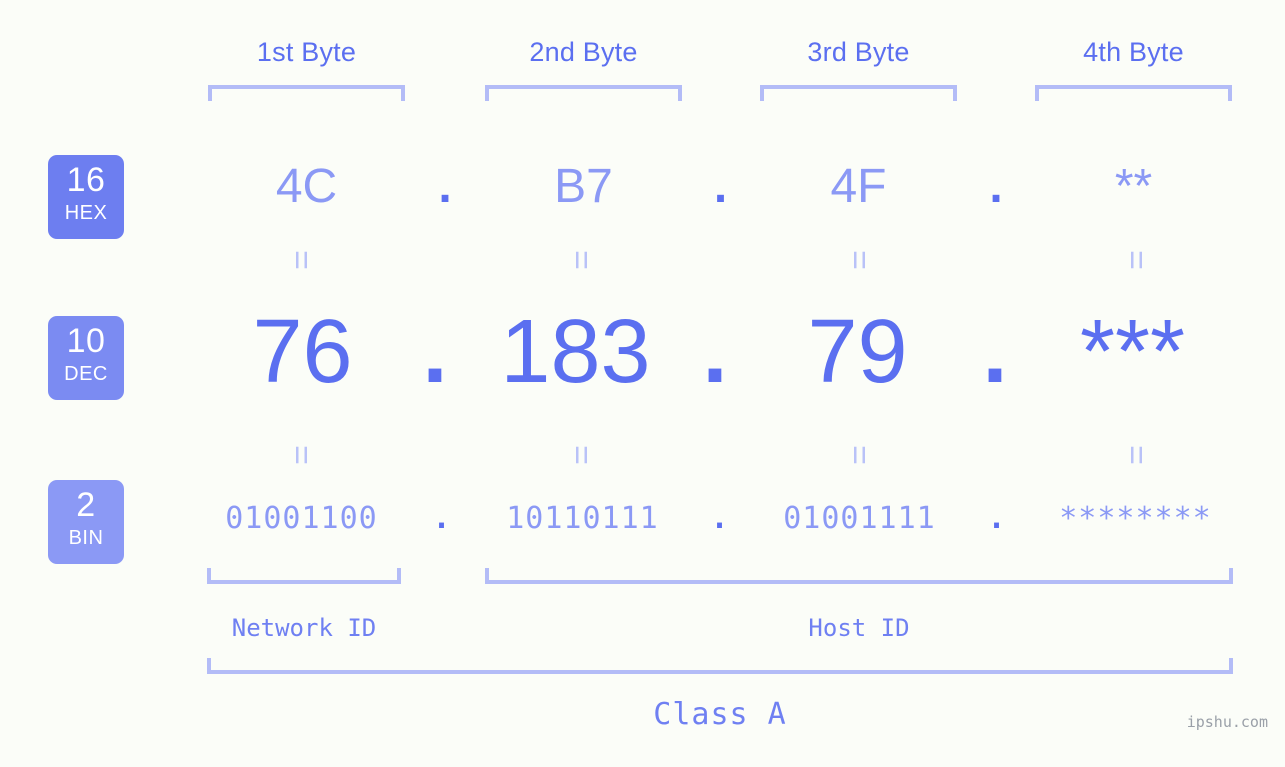  I want to click on class-label: Class A, so click(720, 714).